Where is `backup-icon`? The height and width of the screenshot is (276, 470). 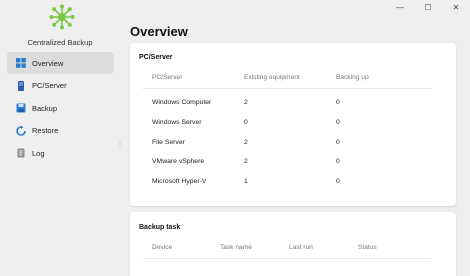 backup-icon is located at coordinates (21, 108).